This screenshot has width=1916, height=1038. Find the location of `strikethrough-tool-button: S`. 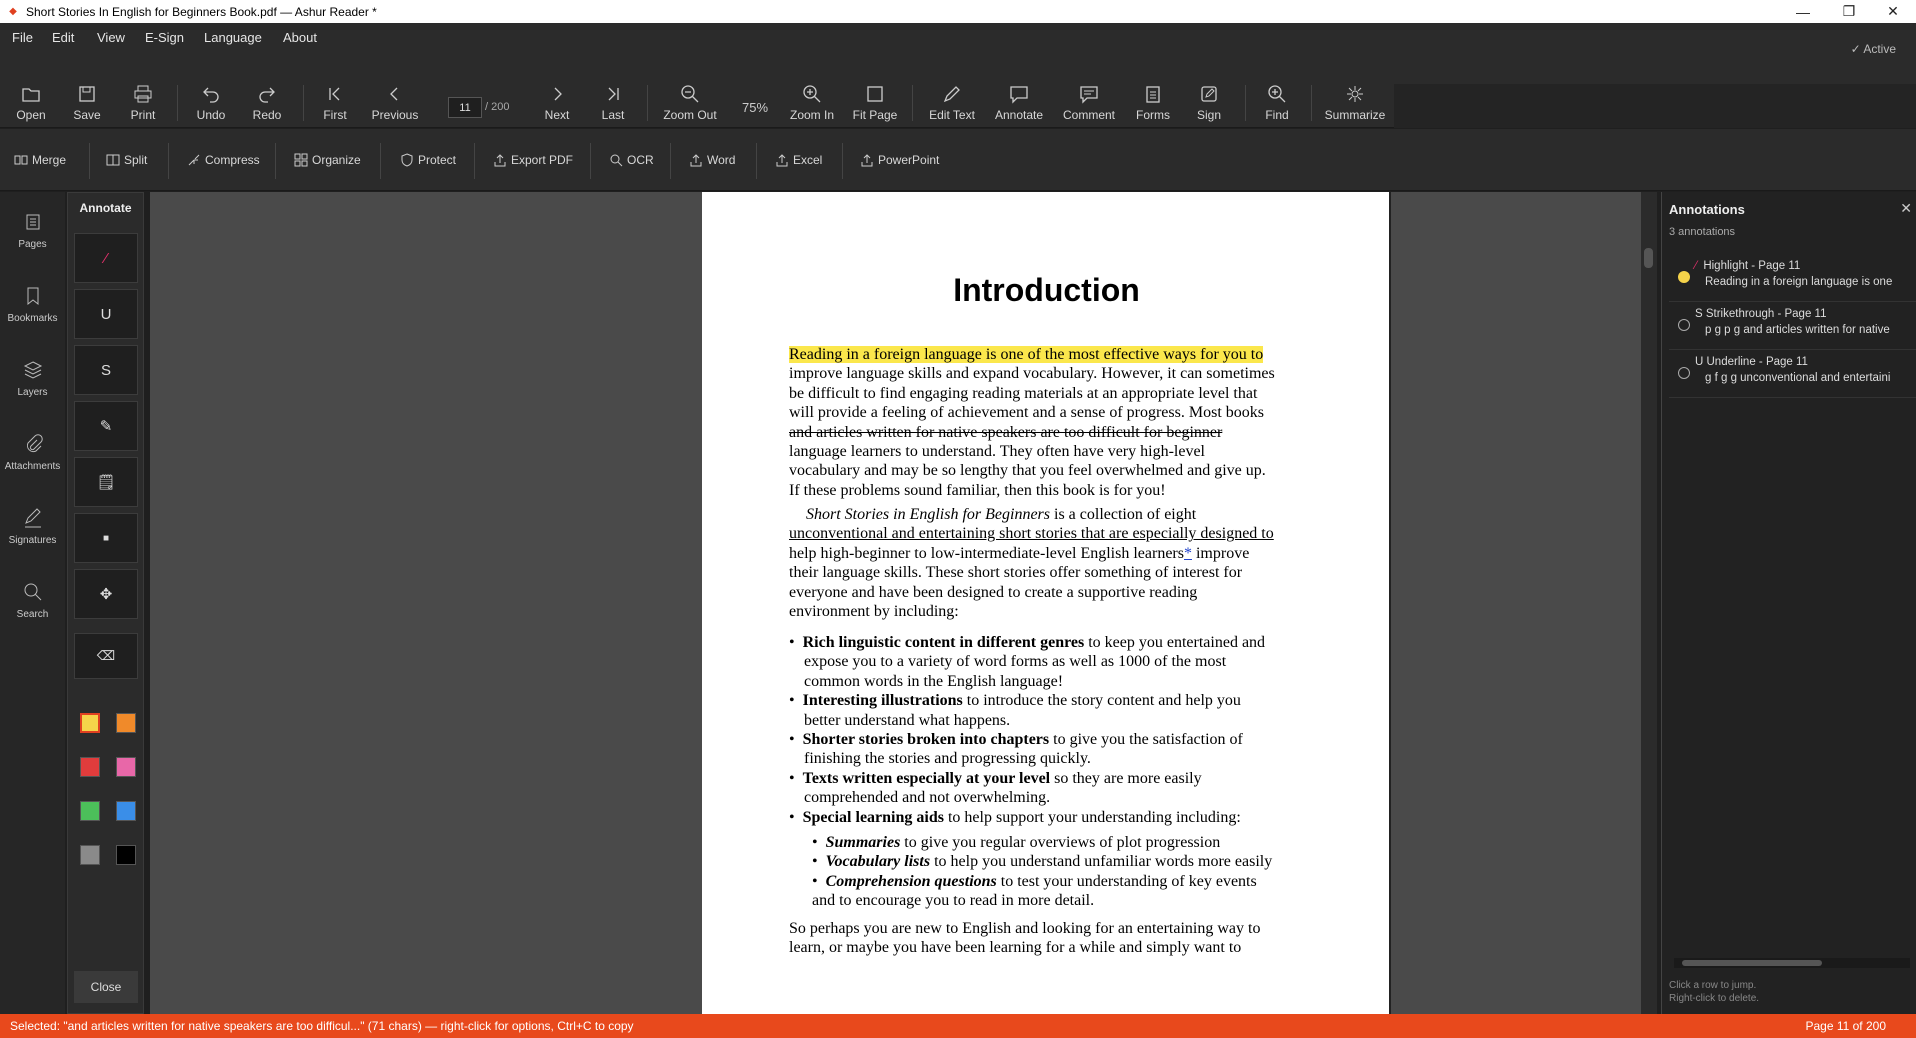

strikethrough-tool-button: S is located at coordinates (106, 370).